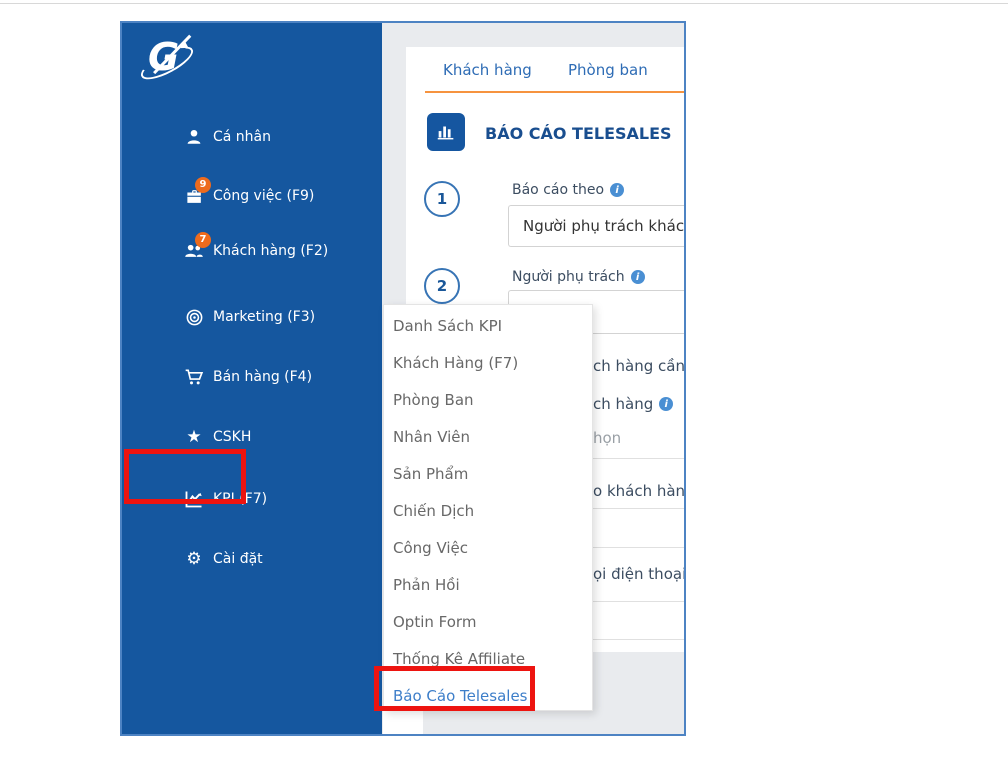 This screenshot has height=761, width=1008. What do you see at coordinates (623, 404) in the screenshot?
I see `occluded-label-text: ch hàng` at bounding box center [623, 404].